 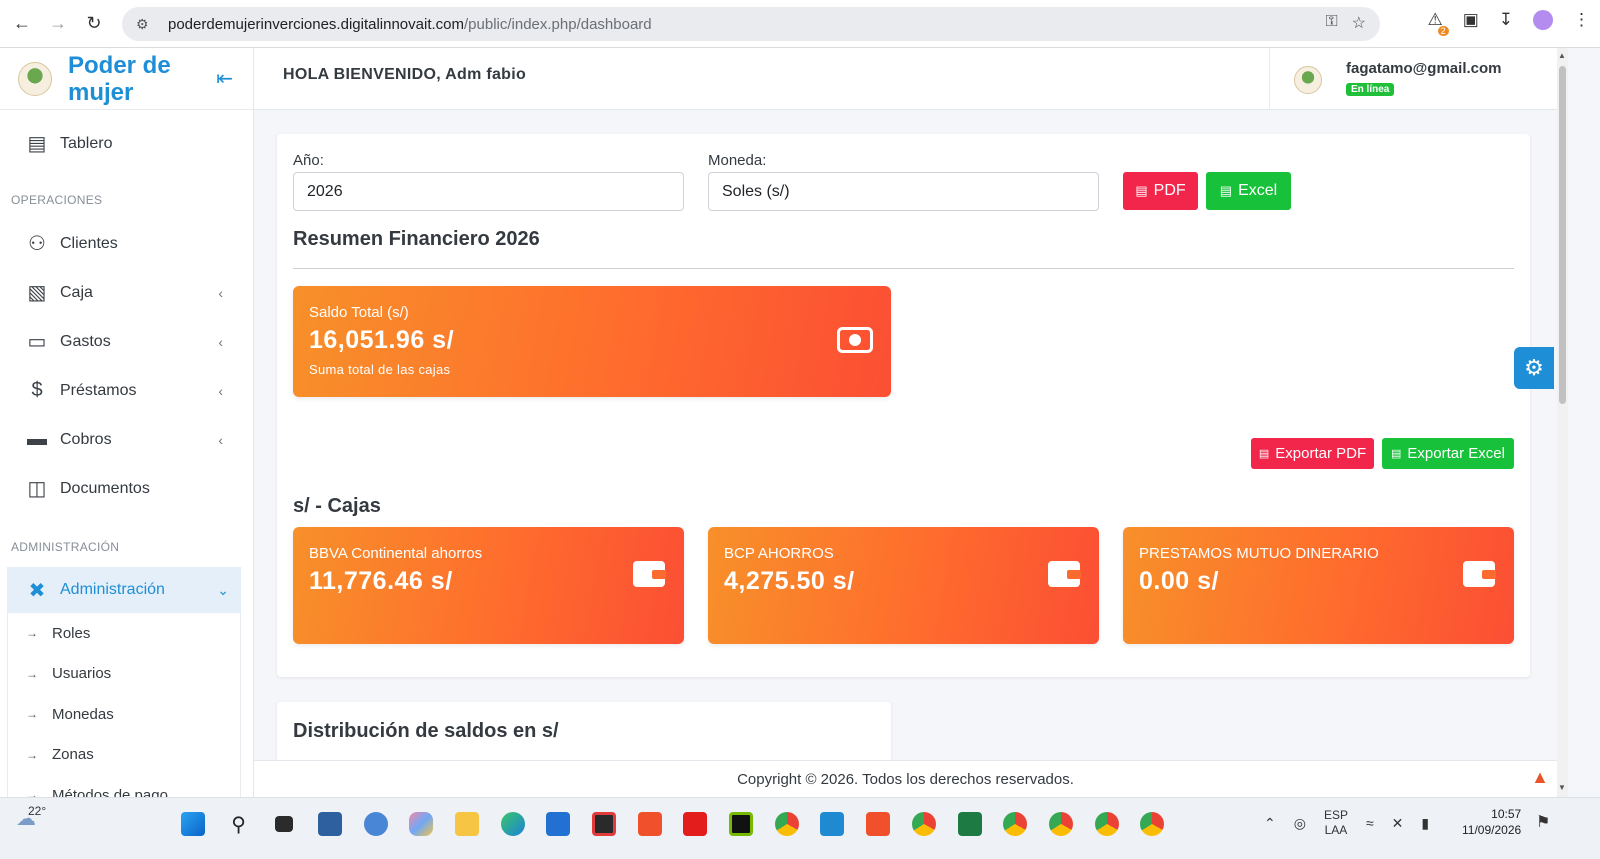 I want to click on battery-icon: ▮, so click(x=1425, y=823).